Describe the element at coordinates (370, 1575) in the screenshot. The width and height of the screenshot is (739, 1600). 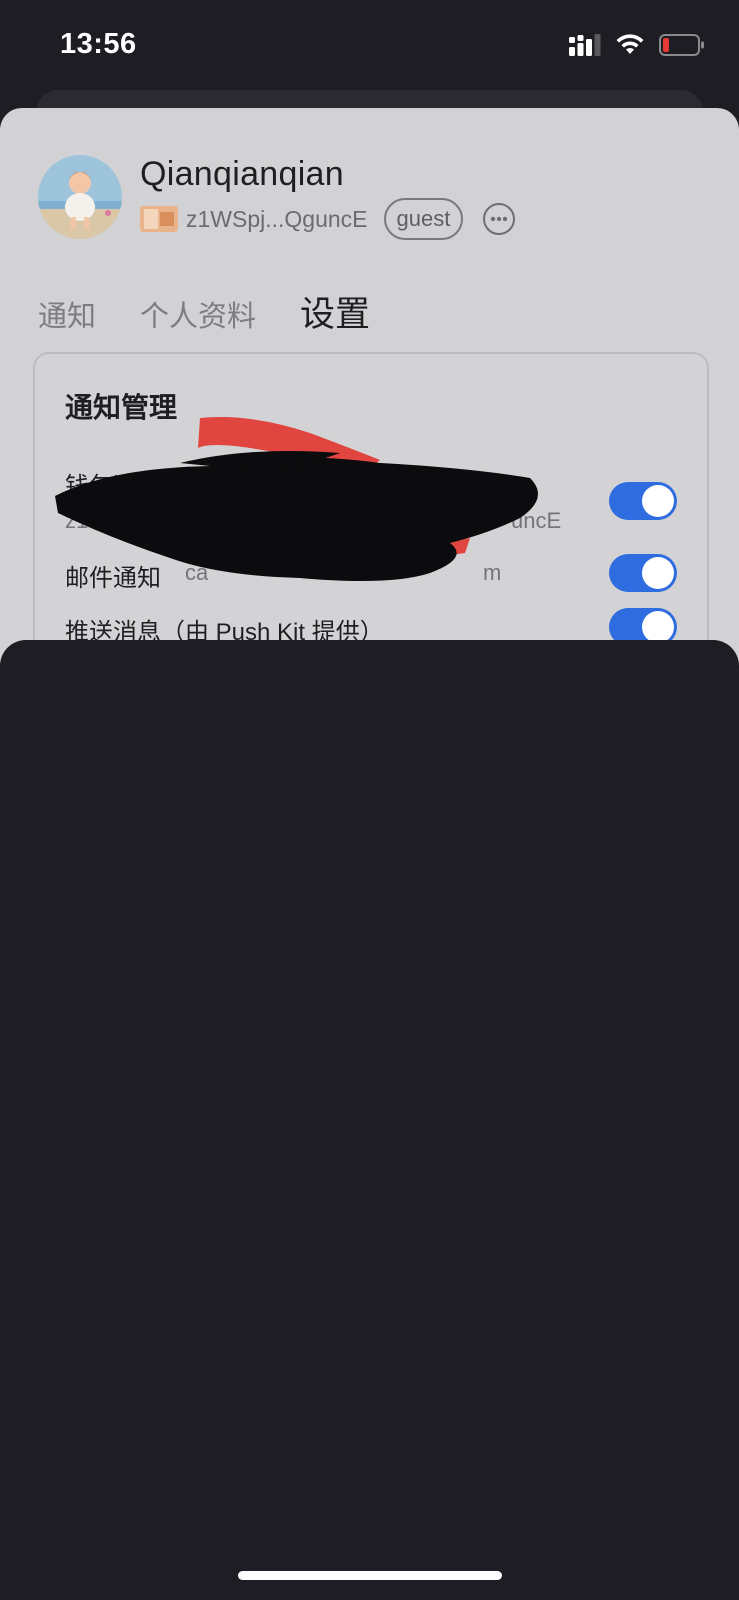
I see `home-indicator` at that location.